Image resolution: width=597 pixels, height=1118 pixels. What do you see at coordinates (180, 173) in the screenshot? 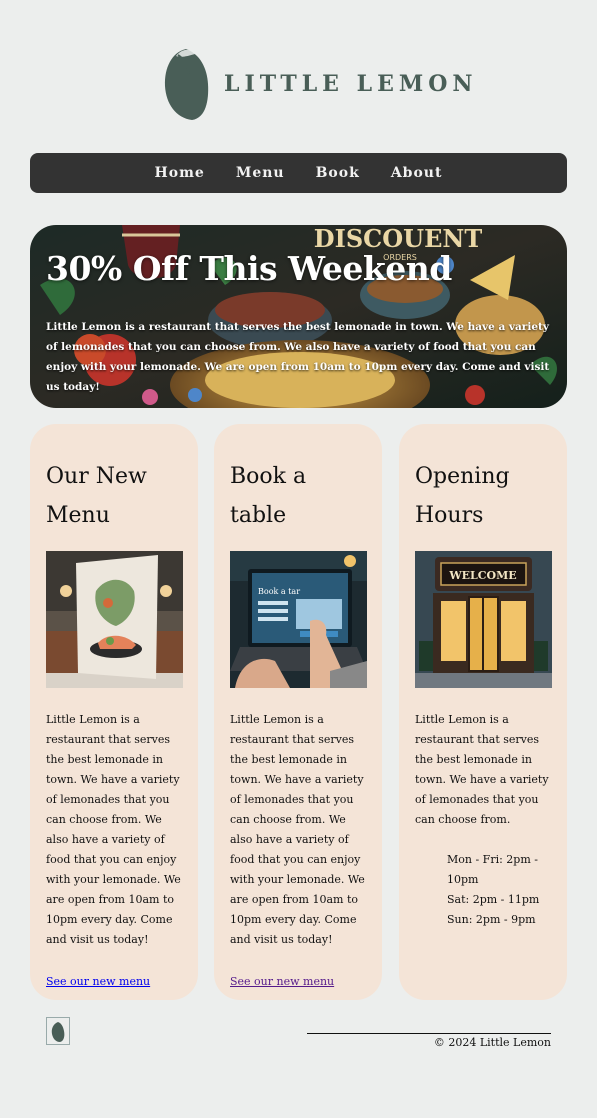
I see `nav-home: Home` at bounding box center [180, 173].